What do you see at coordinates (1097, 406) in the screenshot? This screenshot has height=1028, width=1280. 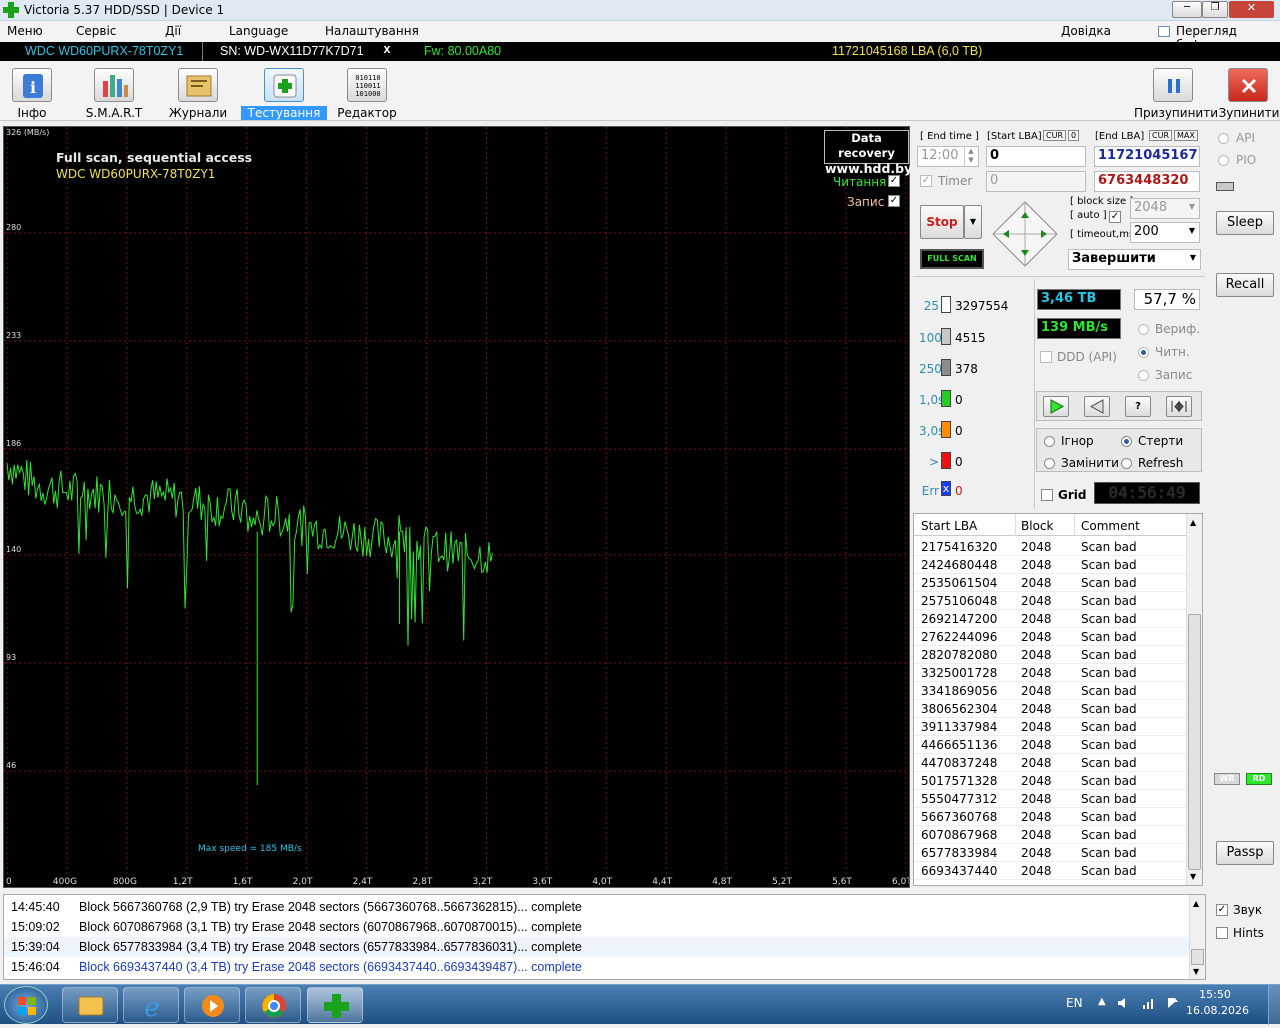 I see `rewind-button` at bounding box center [1097, 406].